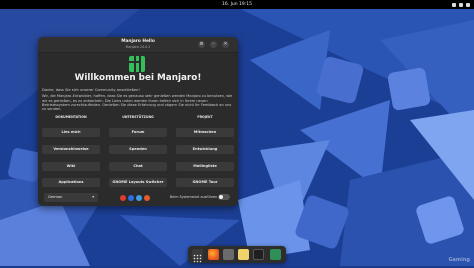  Describe the element at coordinates (138, 166) in the screenshot. I see `chat-button: Chat` at that location.